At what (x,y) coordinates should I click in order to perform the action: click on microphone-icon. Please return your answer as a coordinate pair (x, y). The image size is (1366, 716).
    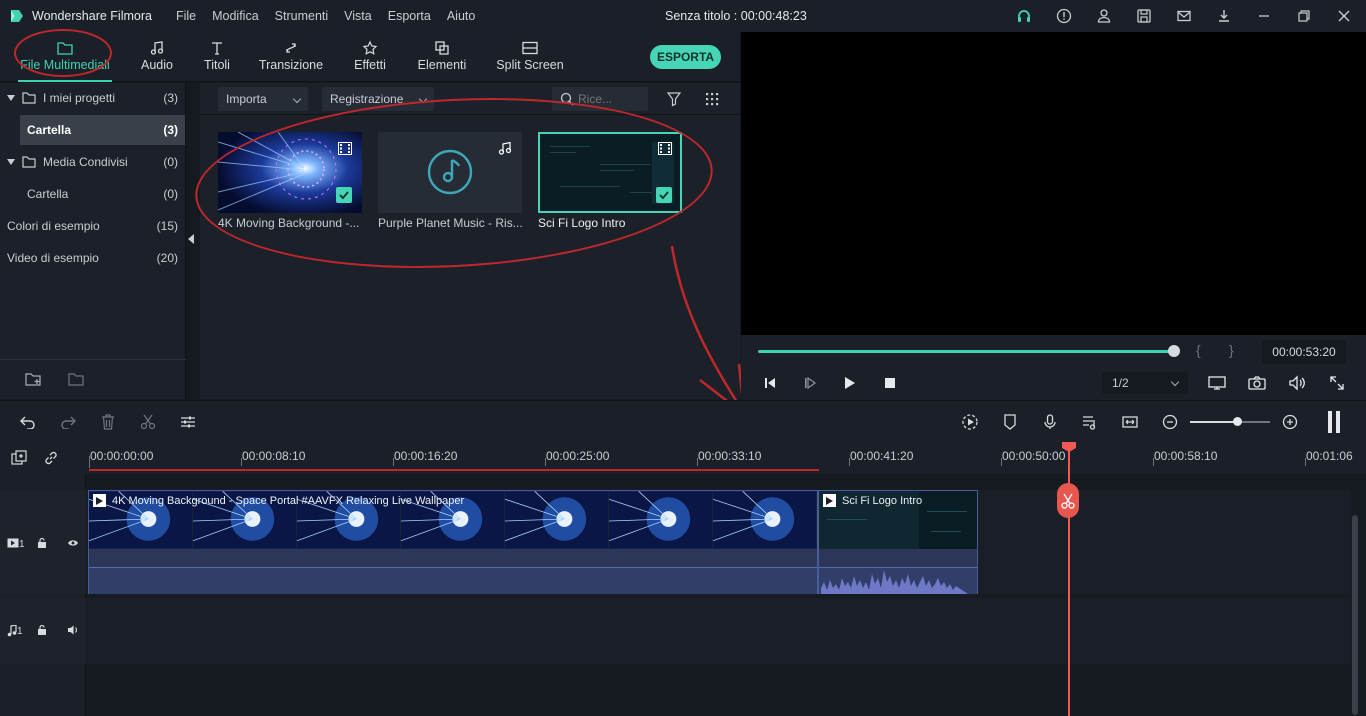
    Looking at the image, I should click on (1050, 422).